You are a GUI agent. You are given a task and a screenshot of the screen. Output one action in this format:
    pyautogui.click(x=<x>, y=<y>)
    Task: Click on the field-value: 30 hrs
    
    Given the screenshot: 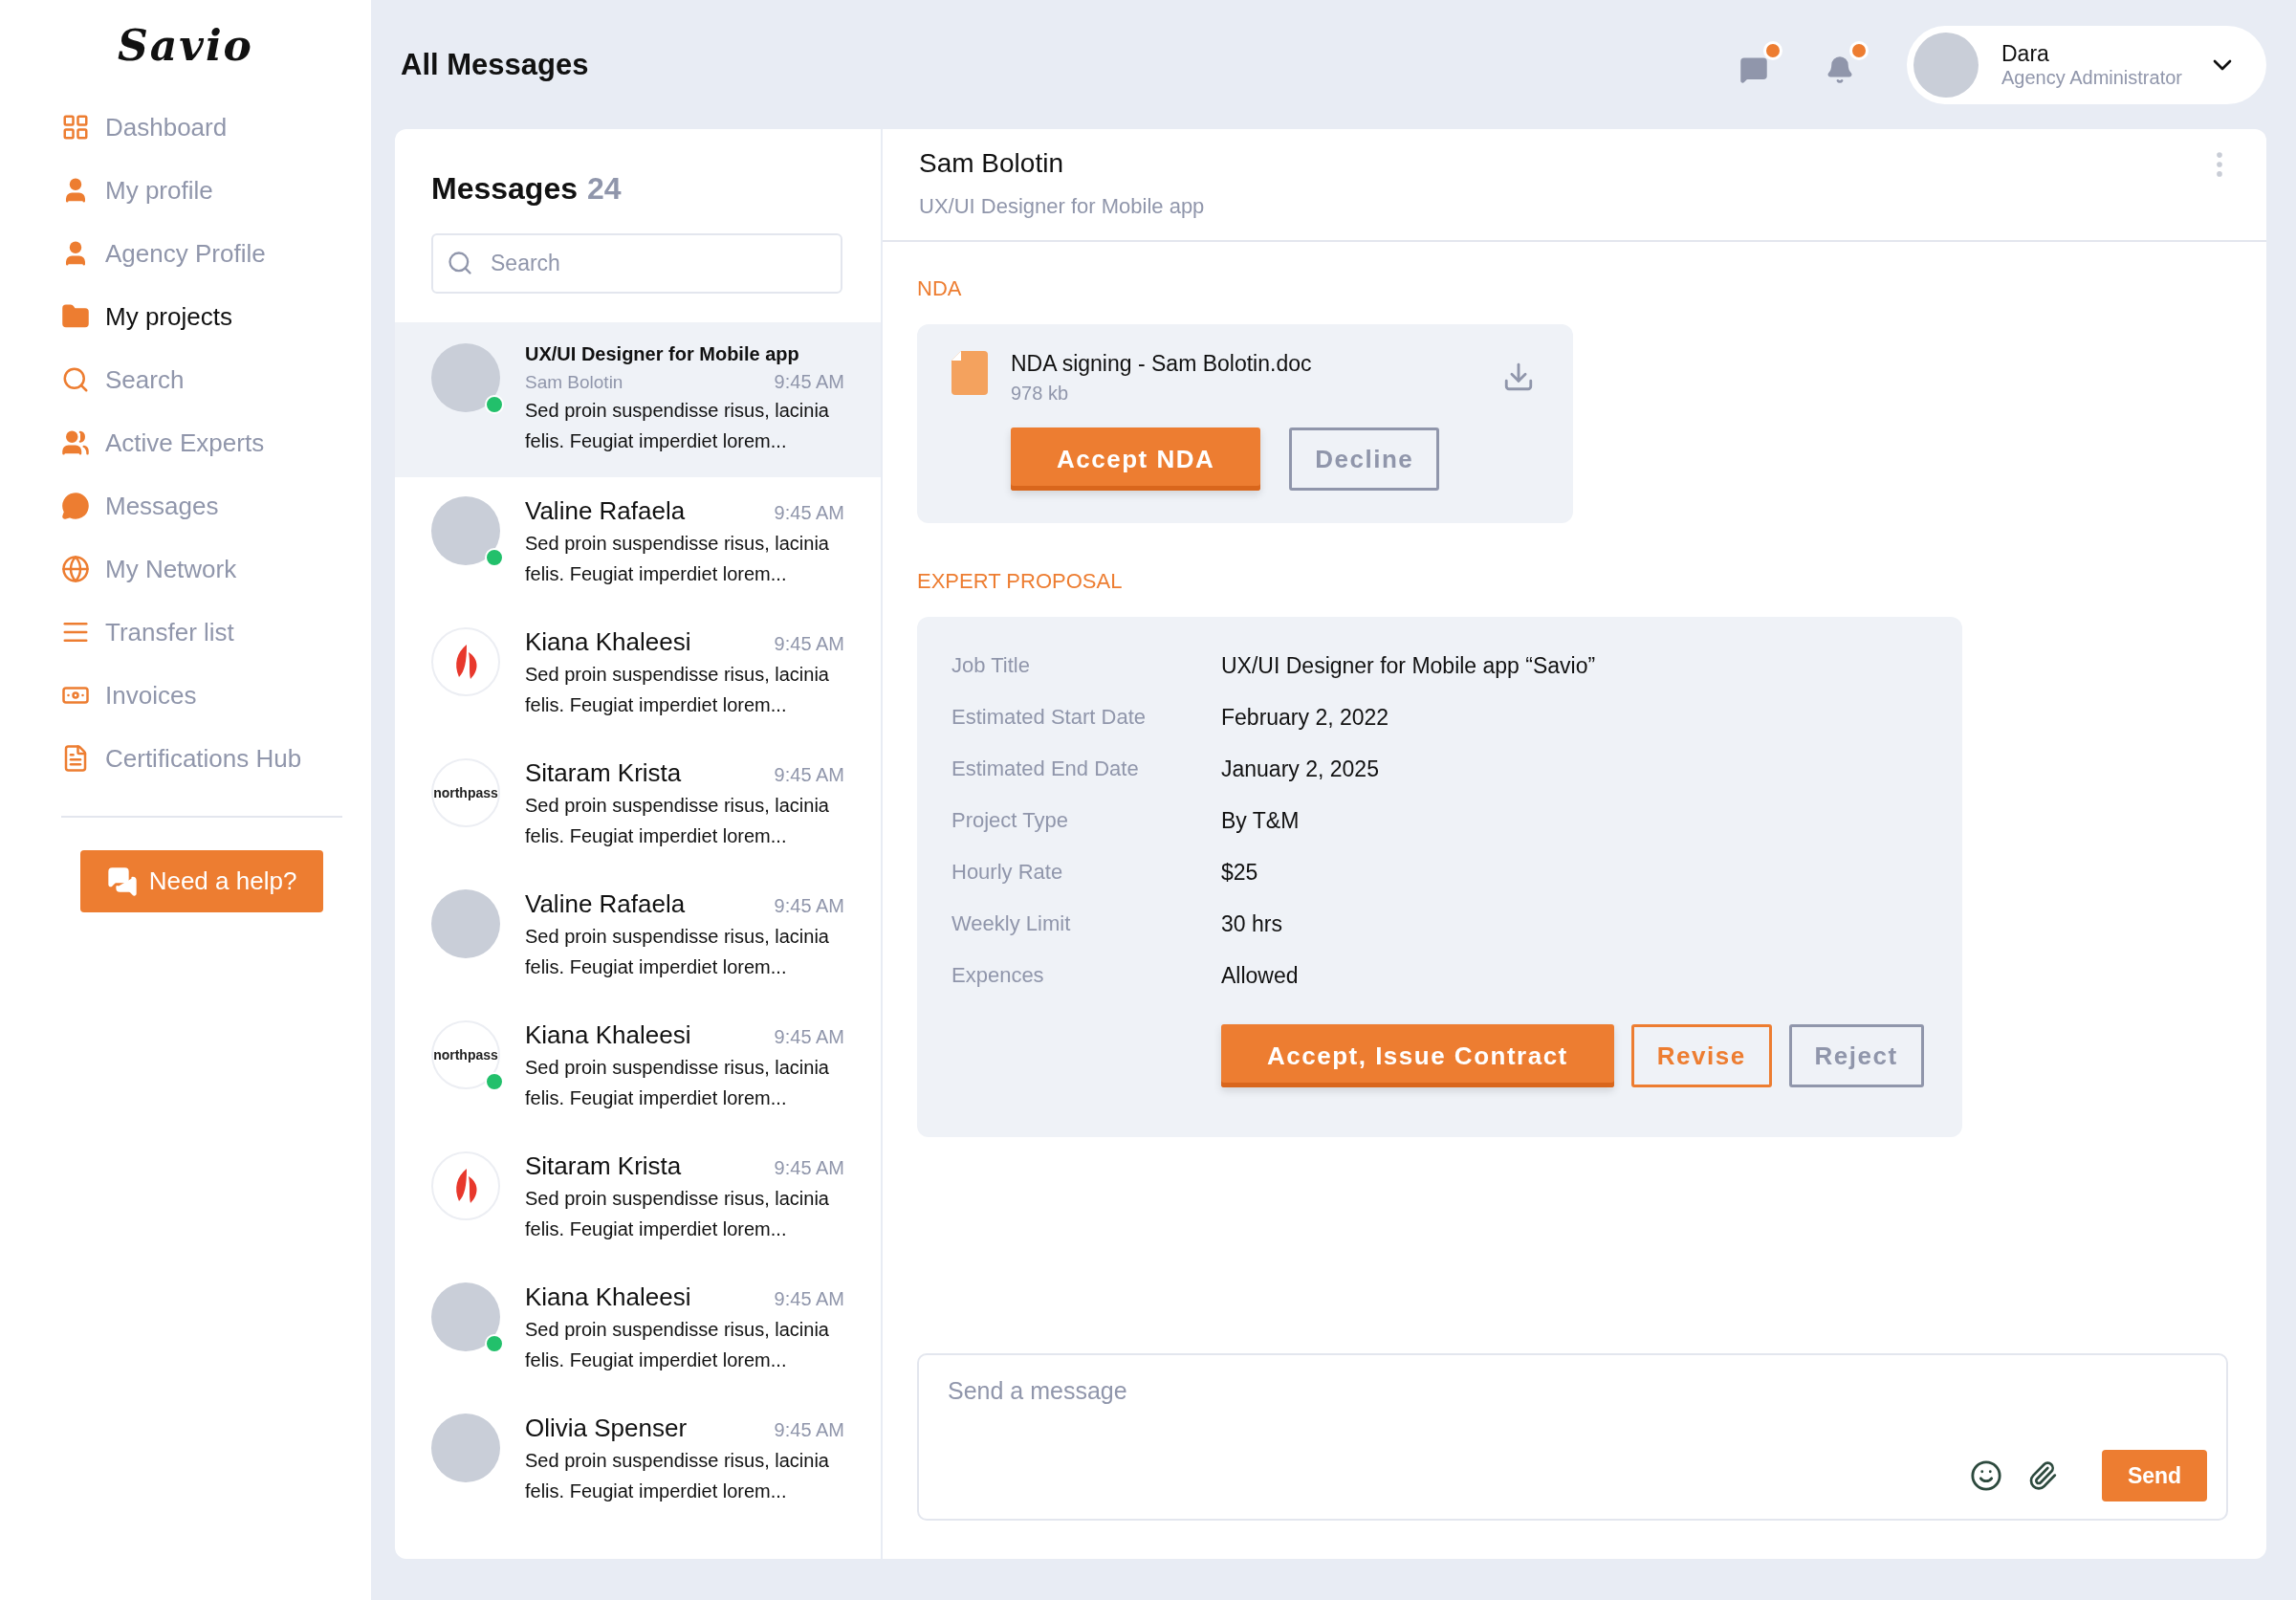 What is the action you would take?
    pyautogui.click(x=1251, y=923)
    